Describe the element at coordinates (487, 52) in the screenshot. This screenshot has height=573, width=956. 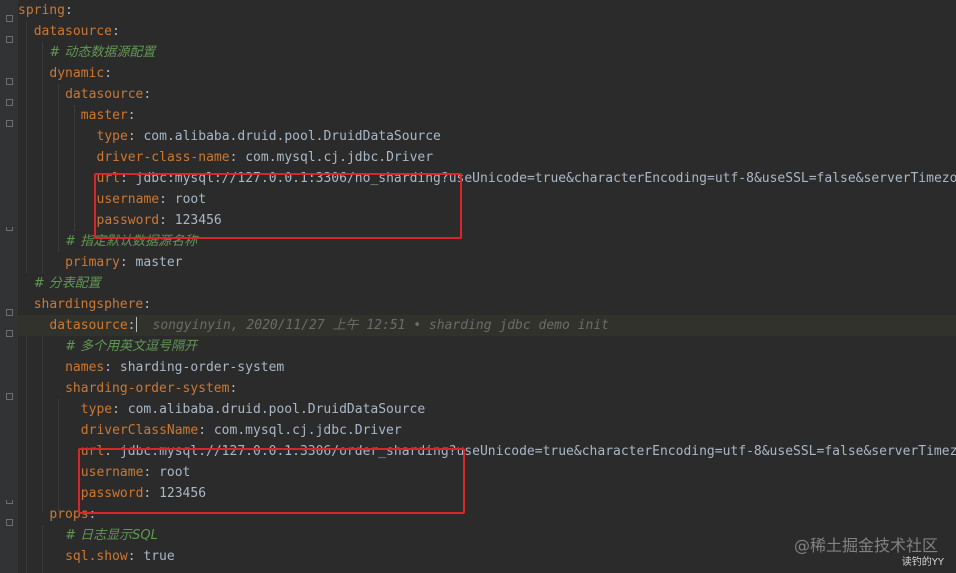
I see `code-line: # 动态数据源配置` at that location.